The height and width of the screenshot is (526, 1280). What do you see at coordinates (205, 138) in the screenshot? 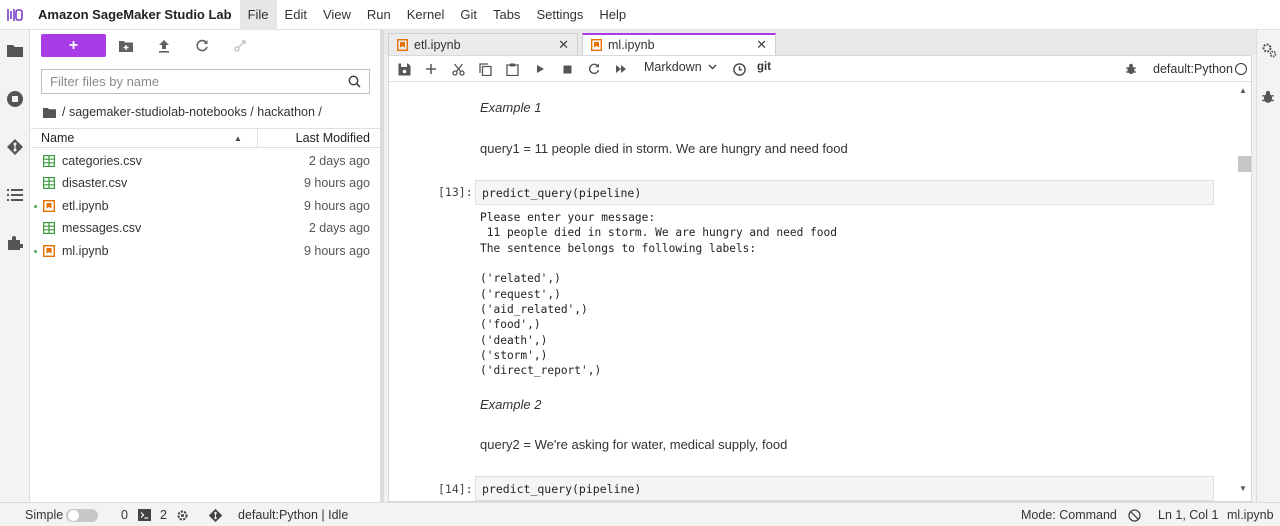
I see `file-listing-header: Name ▲ Last Modified` at bounding box center [205, 138].